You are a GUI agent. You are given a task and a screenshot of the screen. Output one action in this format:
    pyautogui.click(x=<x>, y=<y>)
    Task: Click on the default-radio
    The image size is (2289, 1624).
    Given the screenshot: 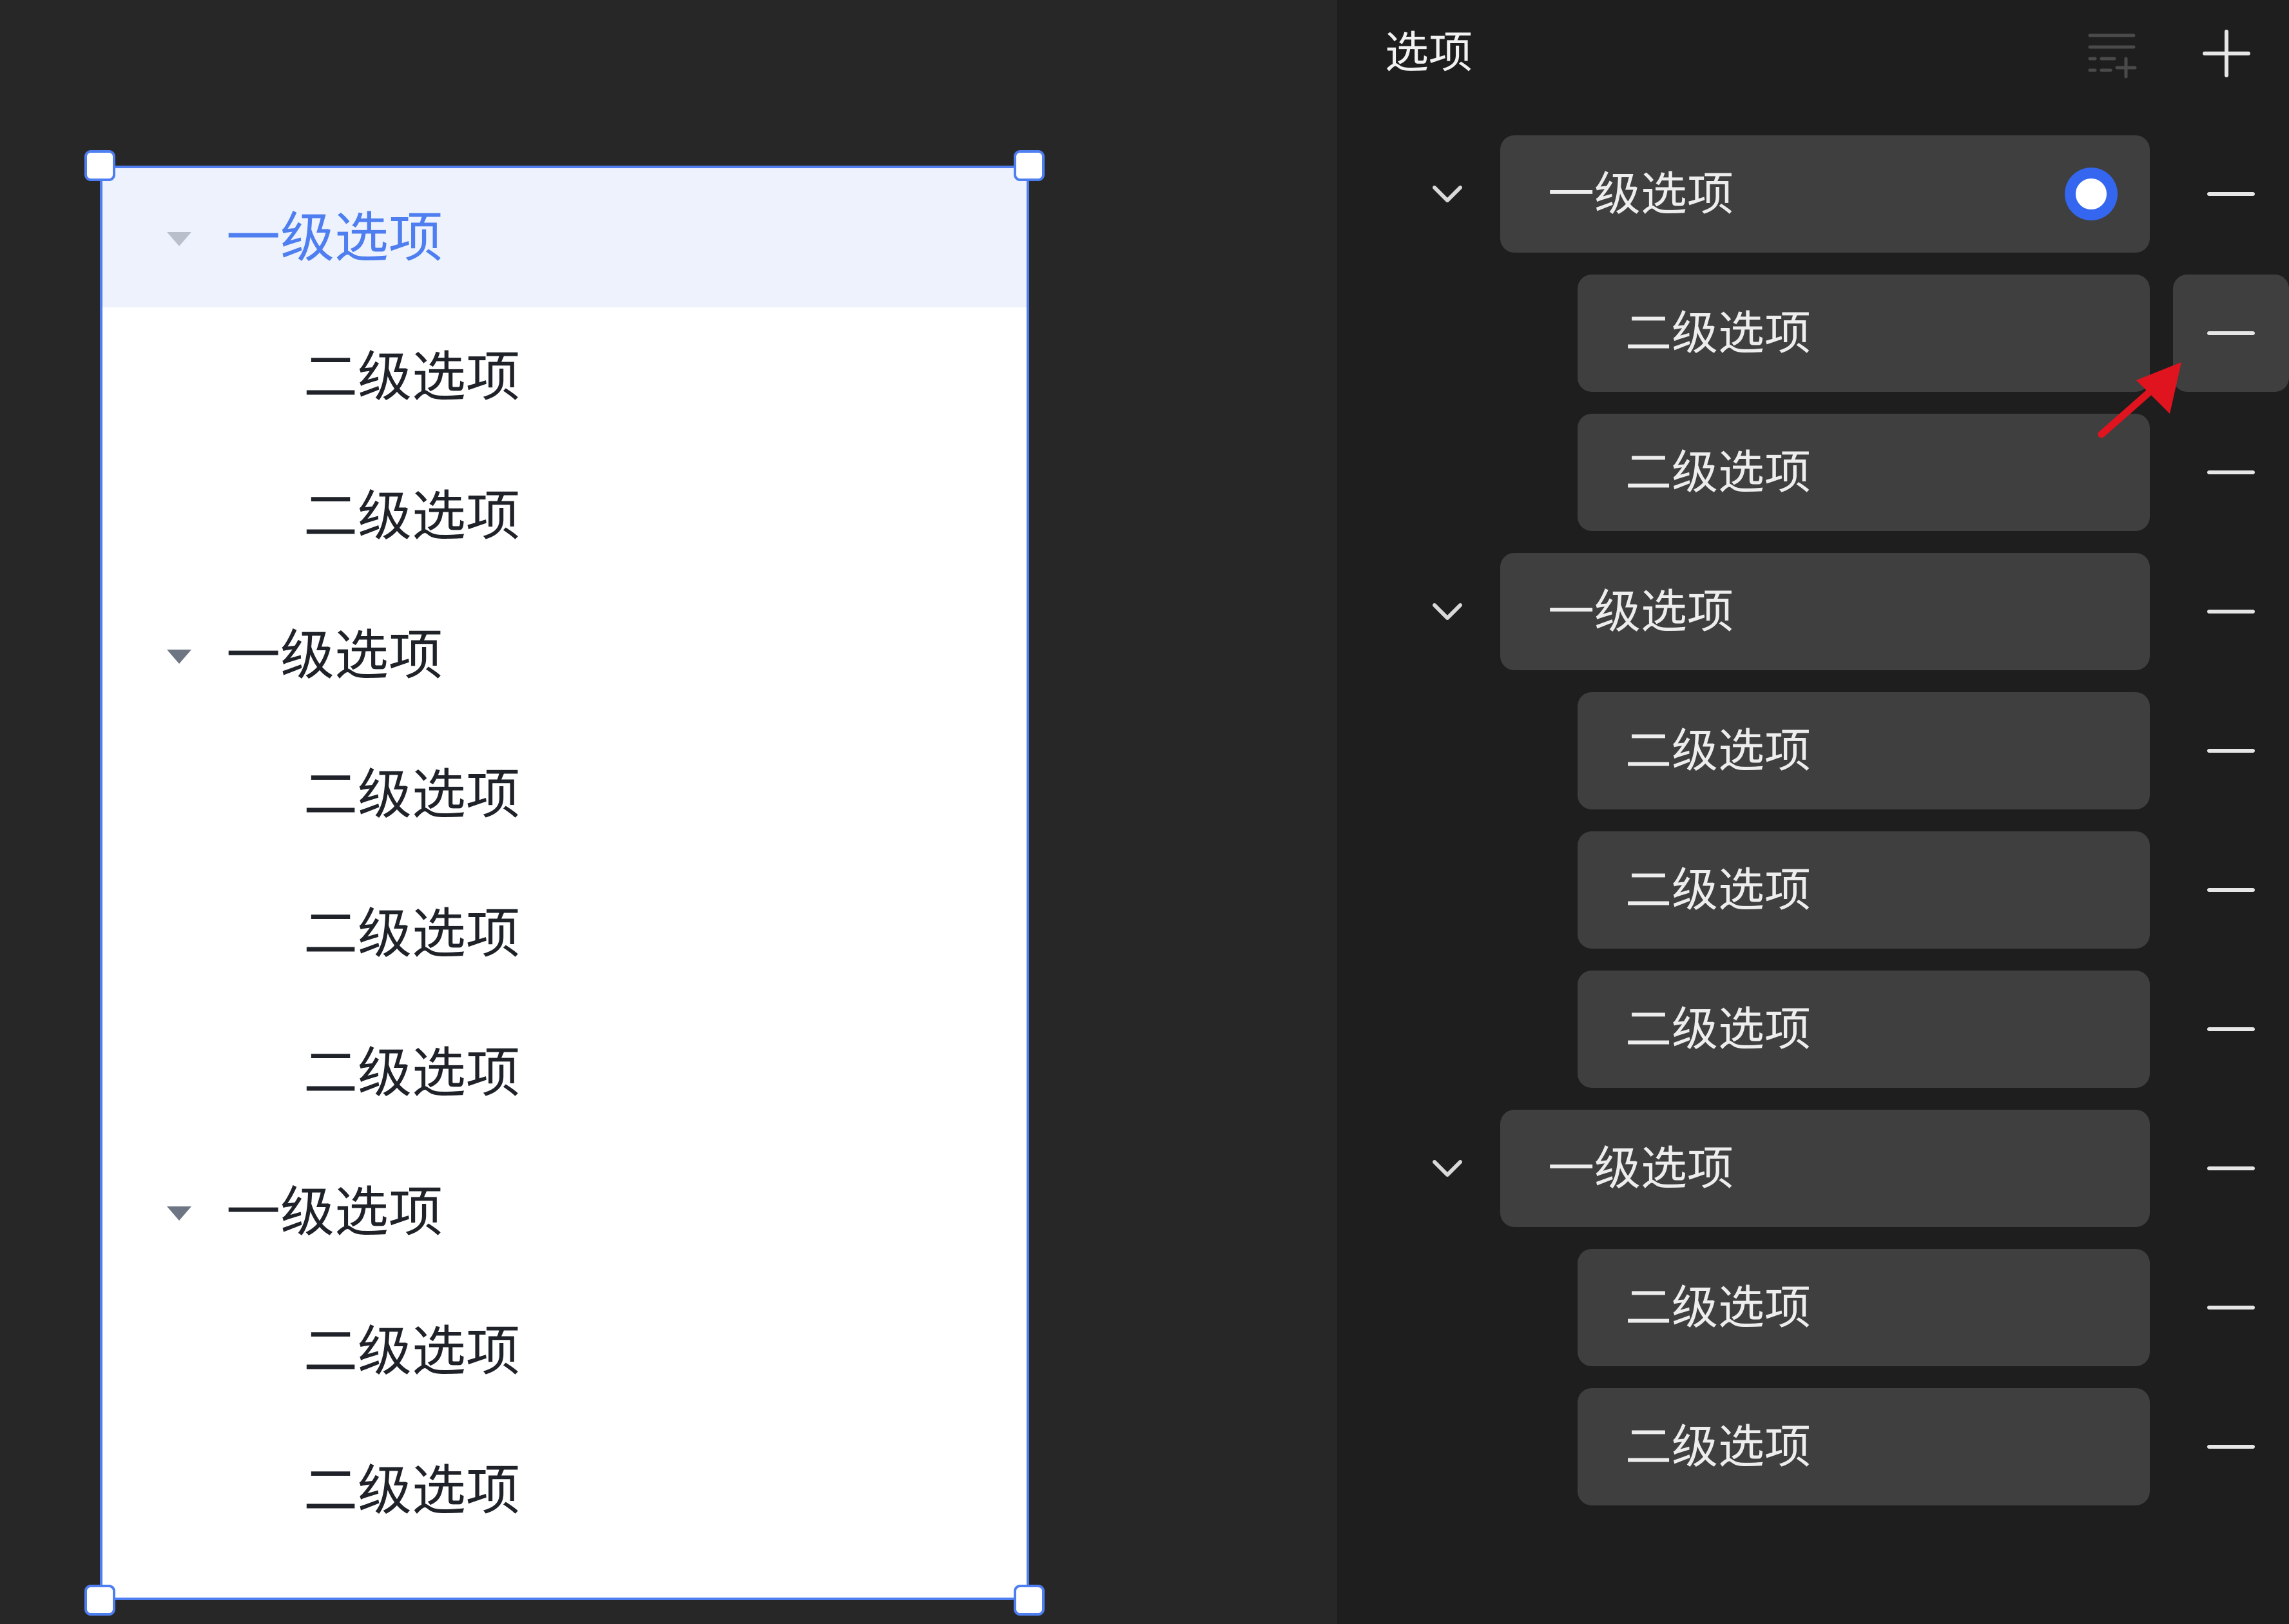 What is the action you would take?
    pyautogui.click(x=2091, y=194)
    